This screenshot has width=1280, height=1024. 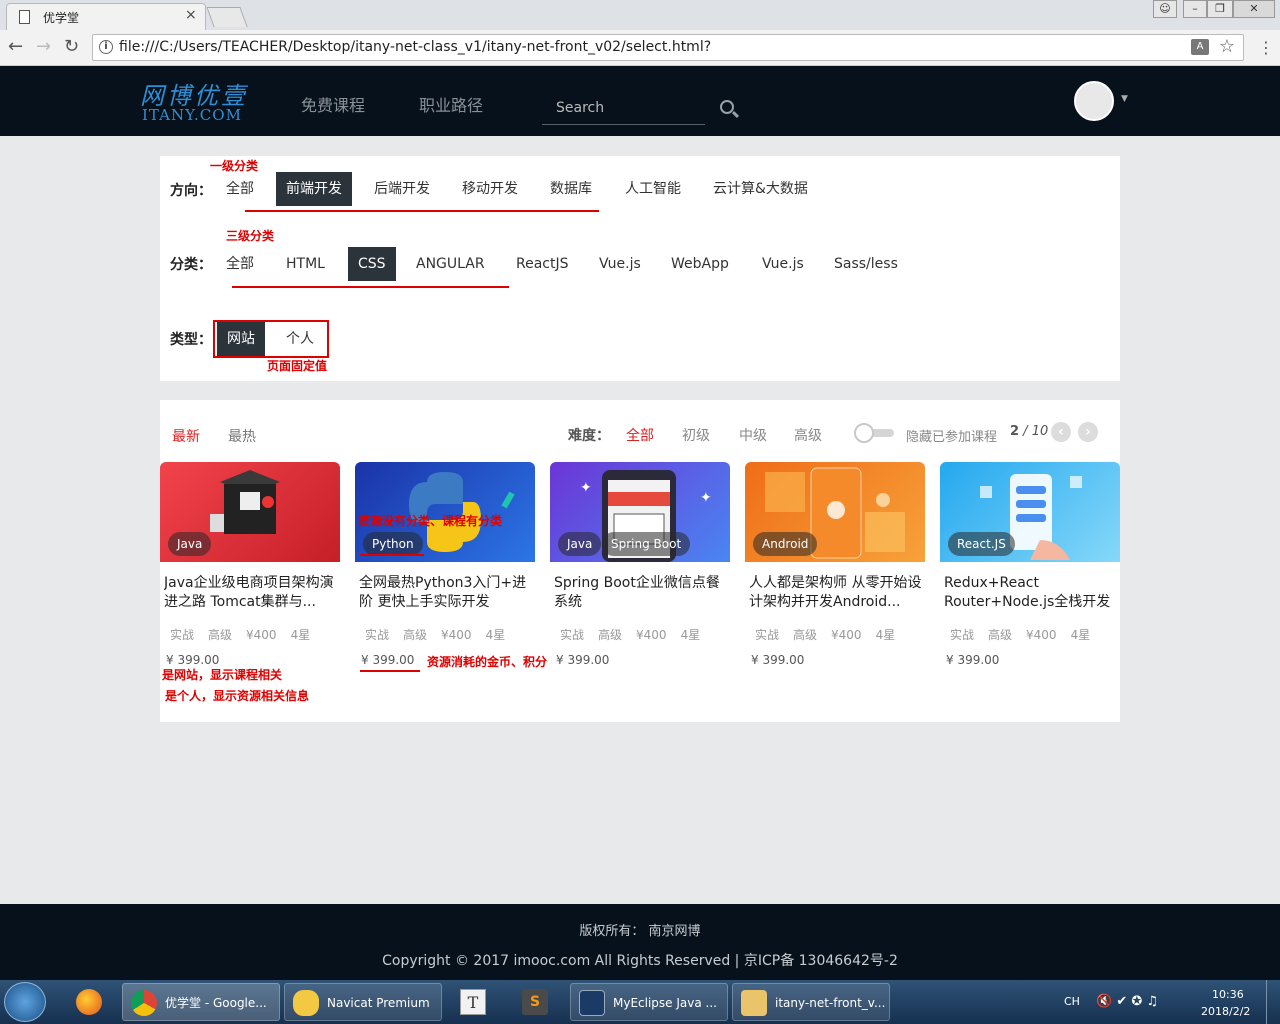 What do you see at coordinates (866, 264) in the screenshot?
I see `category-sass-less: Sass/less` at bounding box center [866, 264].